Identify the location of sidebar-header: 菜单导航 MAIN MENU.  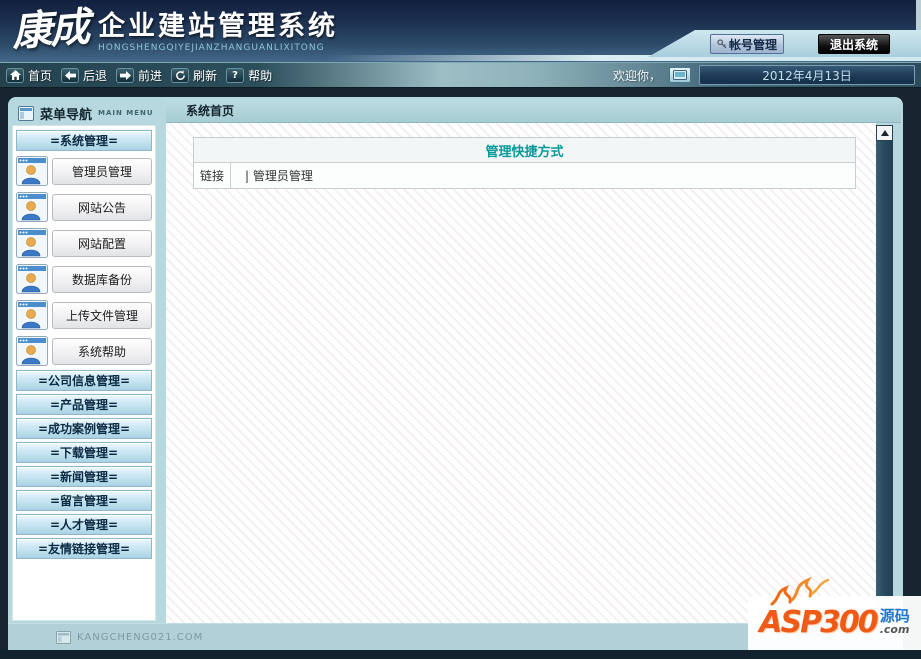
(85, 113).